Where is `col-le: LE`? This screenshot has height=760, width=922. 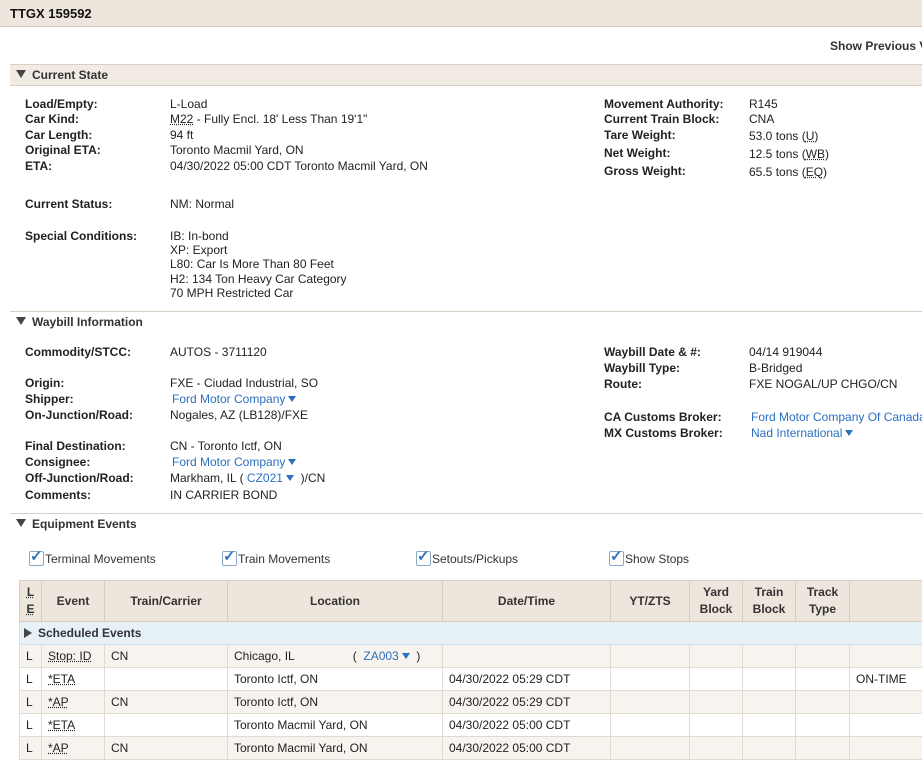 col-le: LE is located at coordinates (31, 601).